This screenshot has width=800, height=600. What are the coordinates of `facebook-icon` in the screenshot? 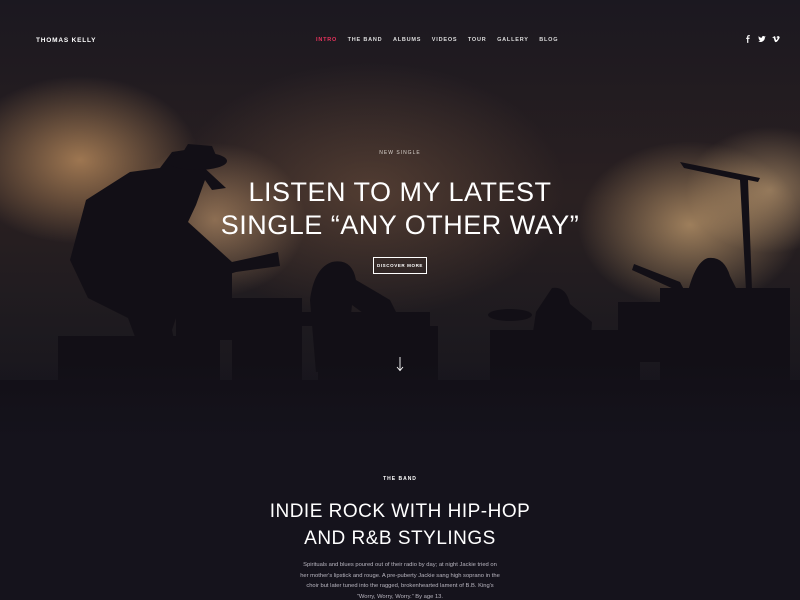 It's located at (748, 39).